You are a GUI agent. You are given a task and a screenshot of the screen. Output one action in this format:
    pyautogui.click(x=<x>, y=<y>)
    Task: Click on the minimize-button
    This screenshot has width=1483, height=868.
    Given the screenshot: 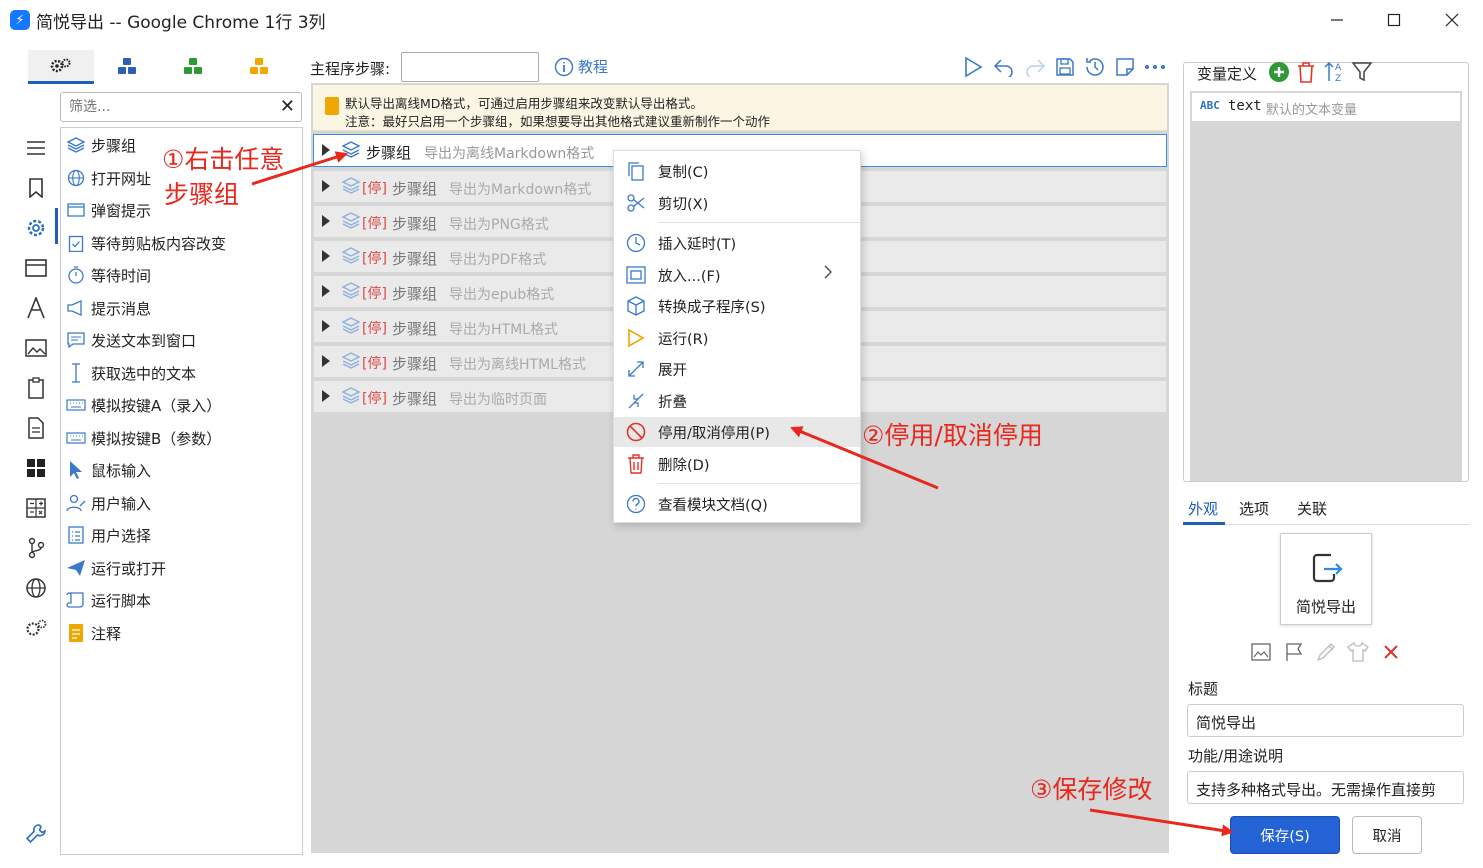 What is the action you would take?
    pyautogui.click(x=1337, y=20)
    